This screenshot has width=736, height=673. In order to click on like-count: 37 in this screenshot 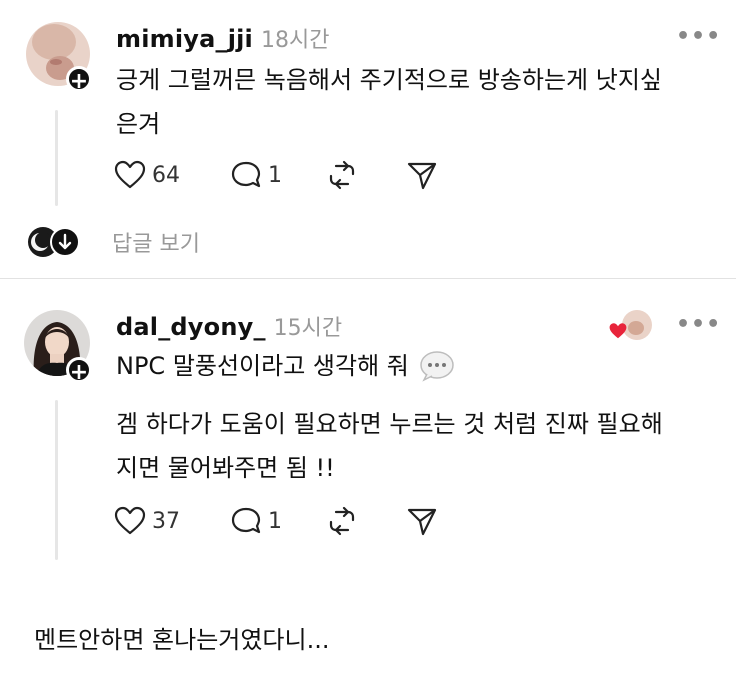, I will do `click(166, 521)`.